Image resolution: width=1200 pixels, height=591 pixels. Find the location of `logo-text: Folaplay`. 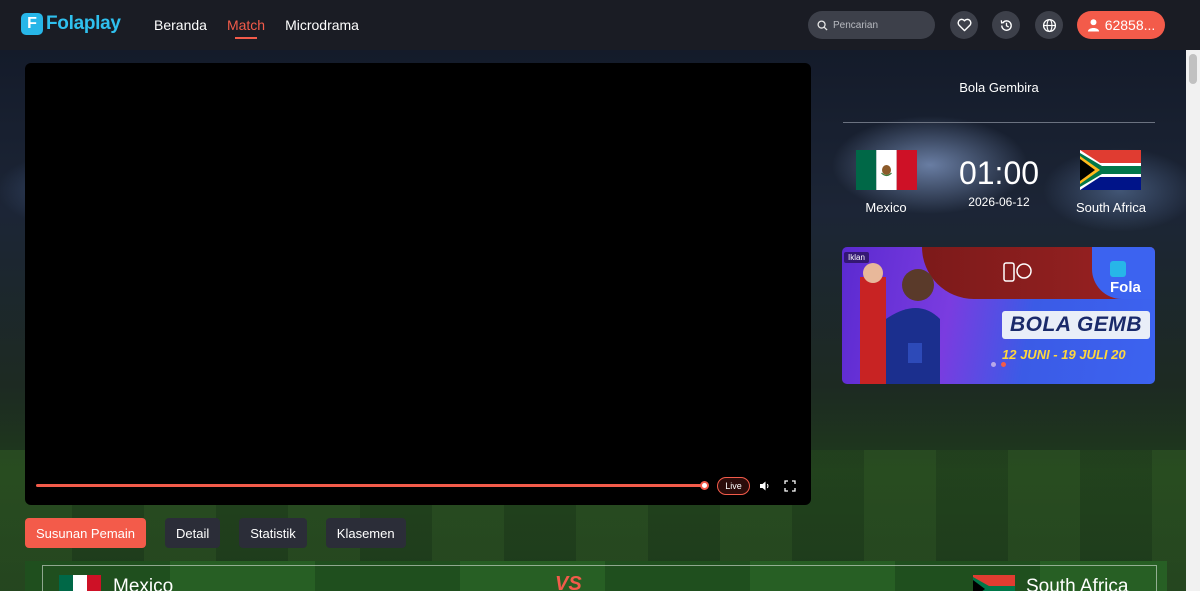

logo-text: Folaplay is located at coordinates (83, 23).